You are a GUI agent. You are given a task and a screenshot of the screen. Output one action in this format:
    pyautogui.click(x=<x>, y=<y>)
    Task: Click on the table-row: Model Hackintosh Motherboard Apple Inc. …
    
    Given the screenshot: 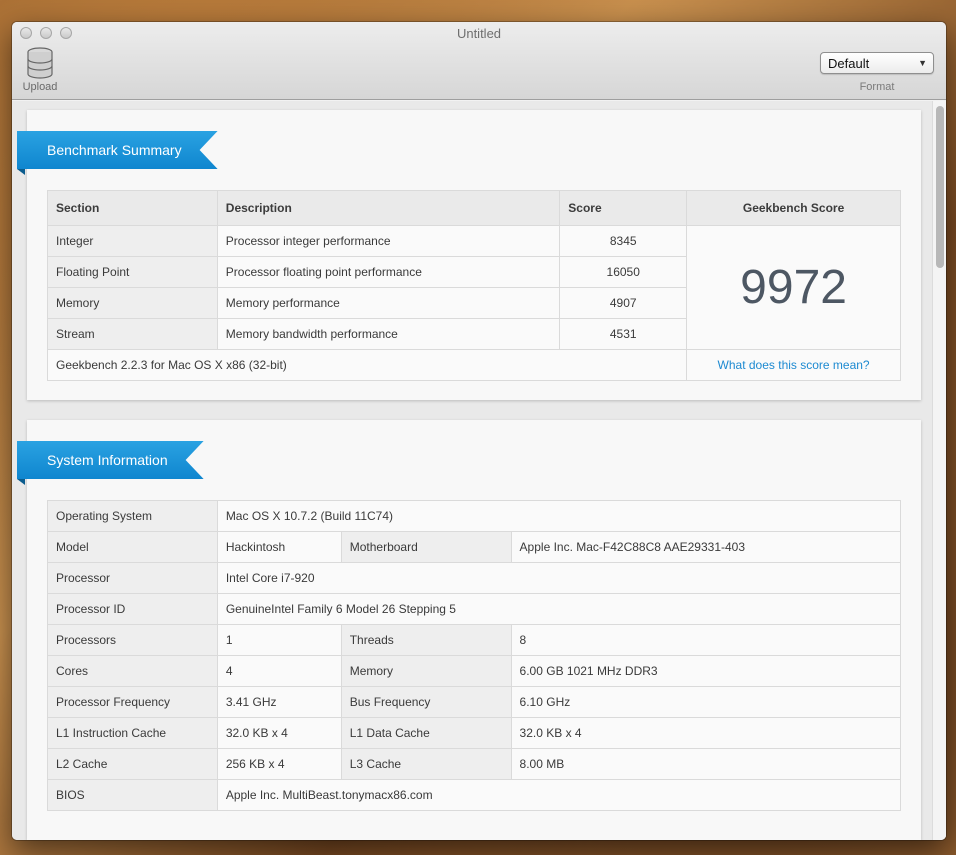 What is the action you would take?
    pyautogui.click(x=474, y=547)
    